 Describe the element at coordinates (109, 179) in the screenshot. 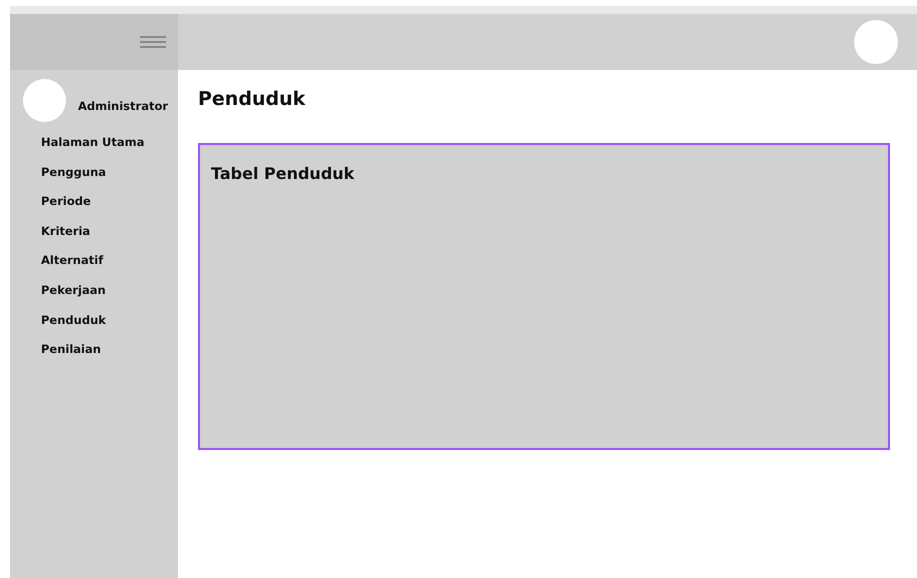

I see `sidebar-item: Pengguna` at that location.